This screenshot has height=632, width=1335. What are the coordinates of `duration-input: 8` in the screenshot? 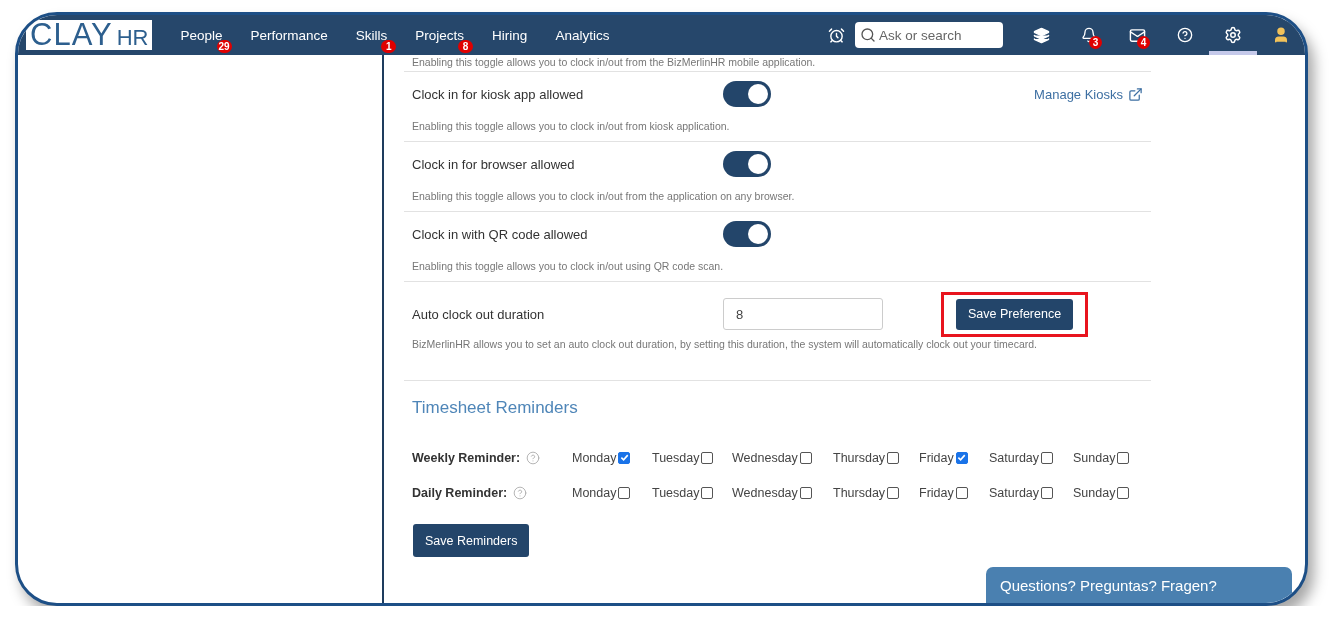 It's located at (803, 314).